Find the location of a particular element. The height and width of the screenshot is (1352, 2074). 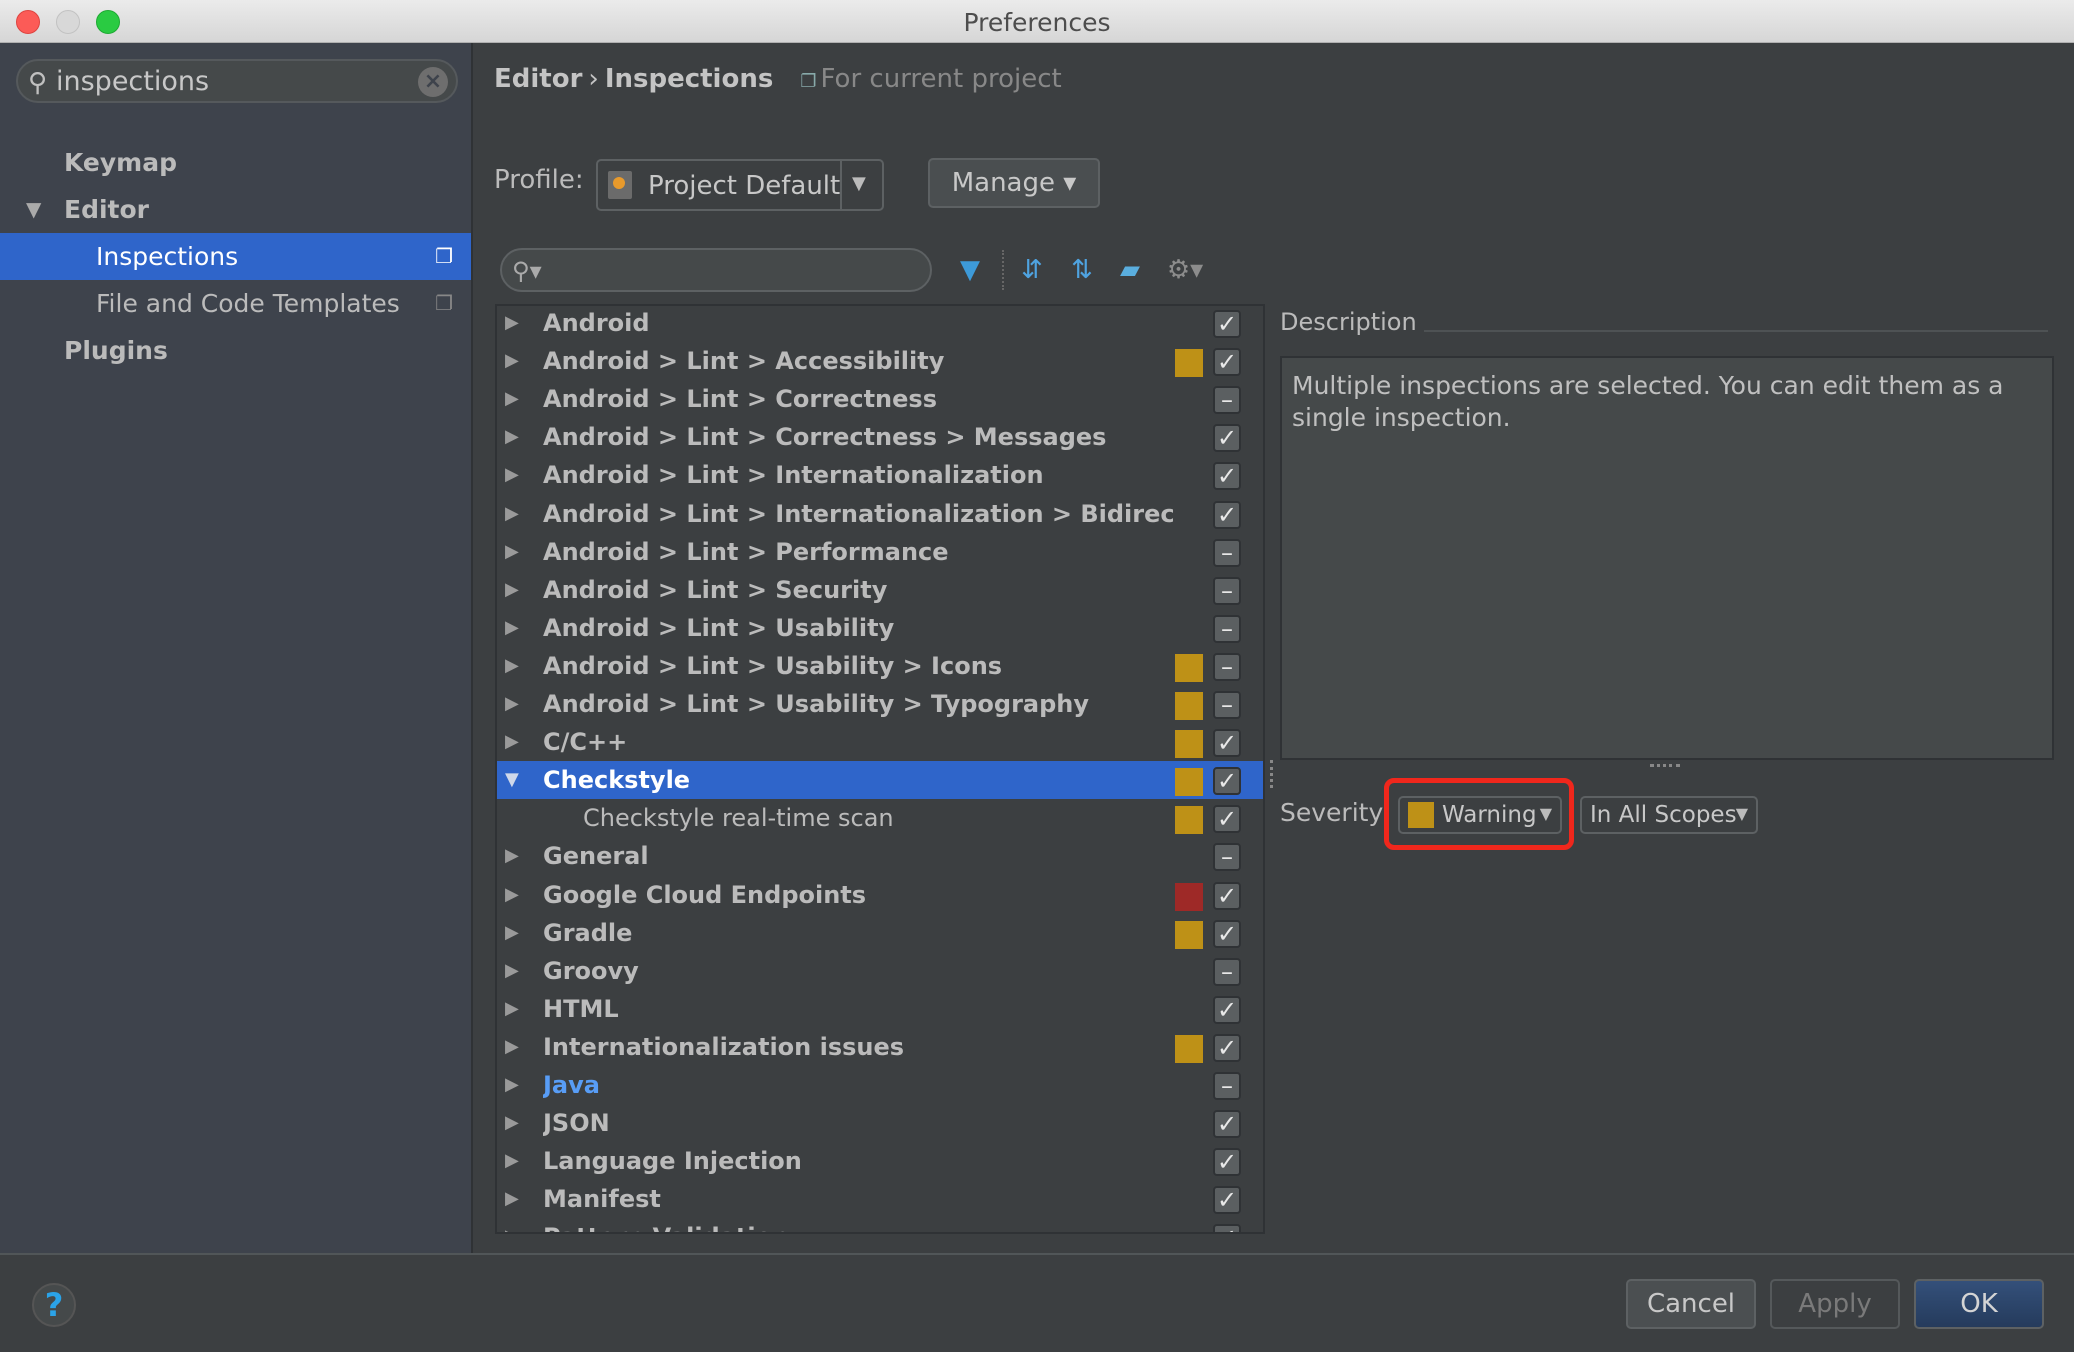

settings-search-input is located at coordinates (241, 81).